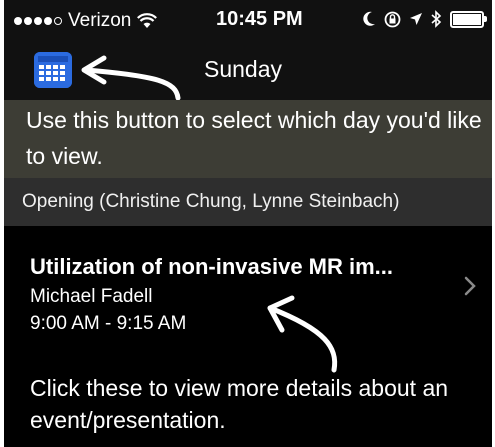 This screenshot has height=447, width=495. Describe the element at coordinates (243, 69) in the screenshot. I see `page-title: Sunday` at that location.